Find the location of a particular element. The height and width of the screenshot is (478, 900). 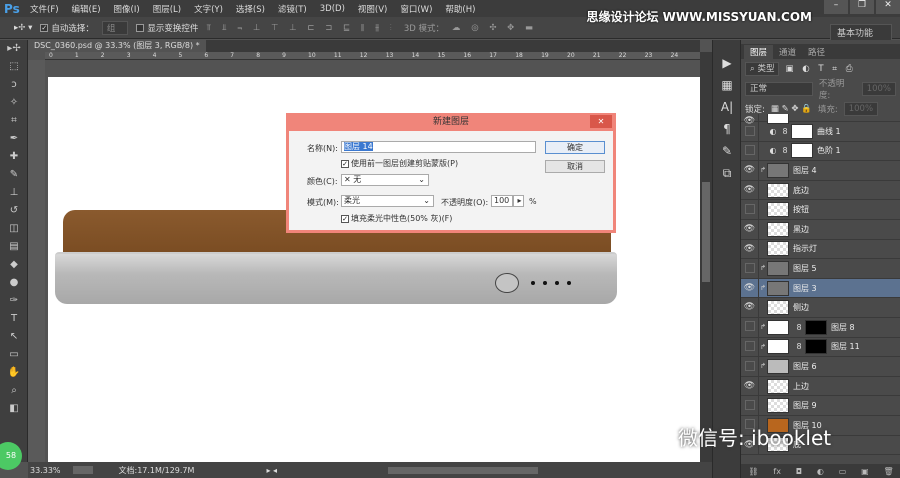

layer-name: 图层 3 is located at coordinates (805, 288).